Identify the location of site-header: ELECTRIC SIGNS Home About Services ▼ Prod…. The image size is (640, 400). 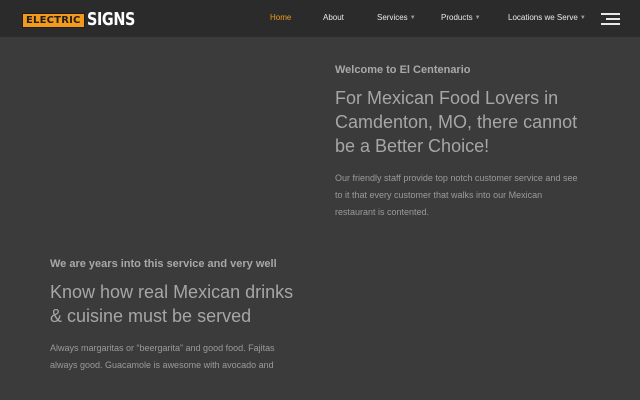
(320, 18).